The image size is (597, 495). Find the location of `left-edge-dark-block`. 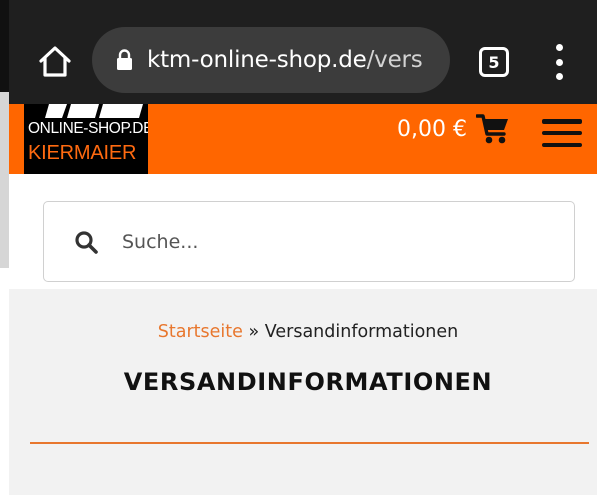

left-edge-dark-block is located at coordinates (4, 46).